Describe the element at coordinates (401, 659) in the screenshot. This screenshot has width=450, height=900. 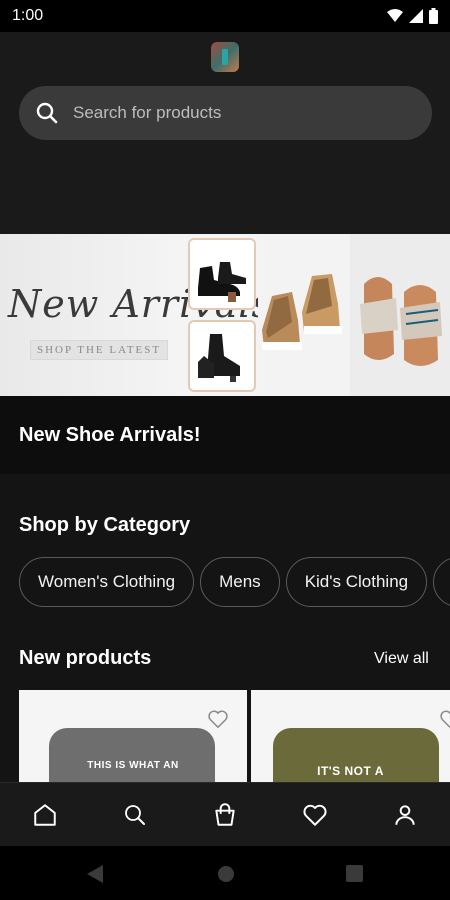
I see `view-all-link: View all` at that location.